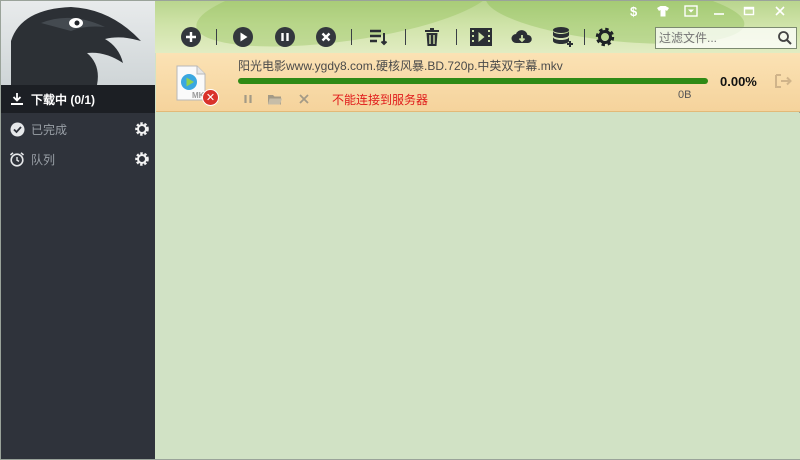 This screenshot has height=460, width=800. What do you see at coordinates (400, 66) in the screenshot?
I see `task-filename: 阳光电影www.ygdy8.com.硬核风暴.BD.720p.中英双字幕.mkv` at bounding box center [400, 66].